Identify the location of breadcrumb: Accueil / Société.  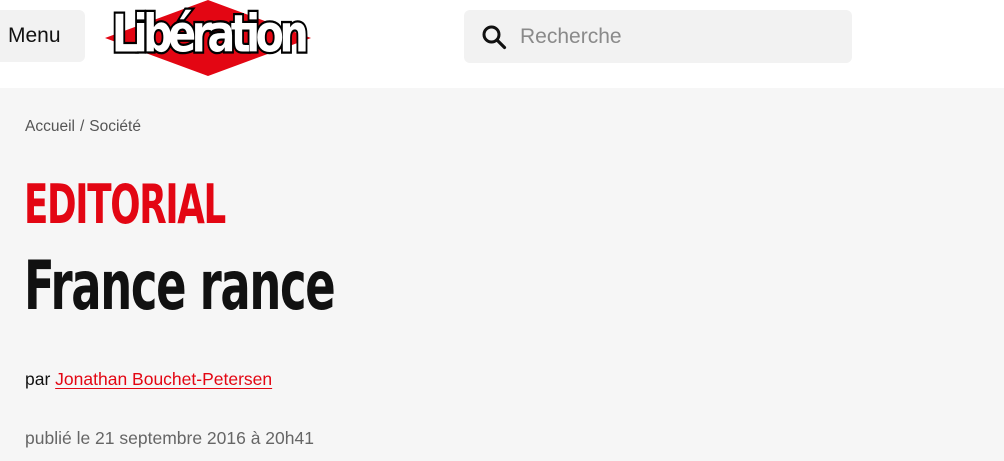
(83, 127).